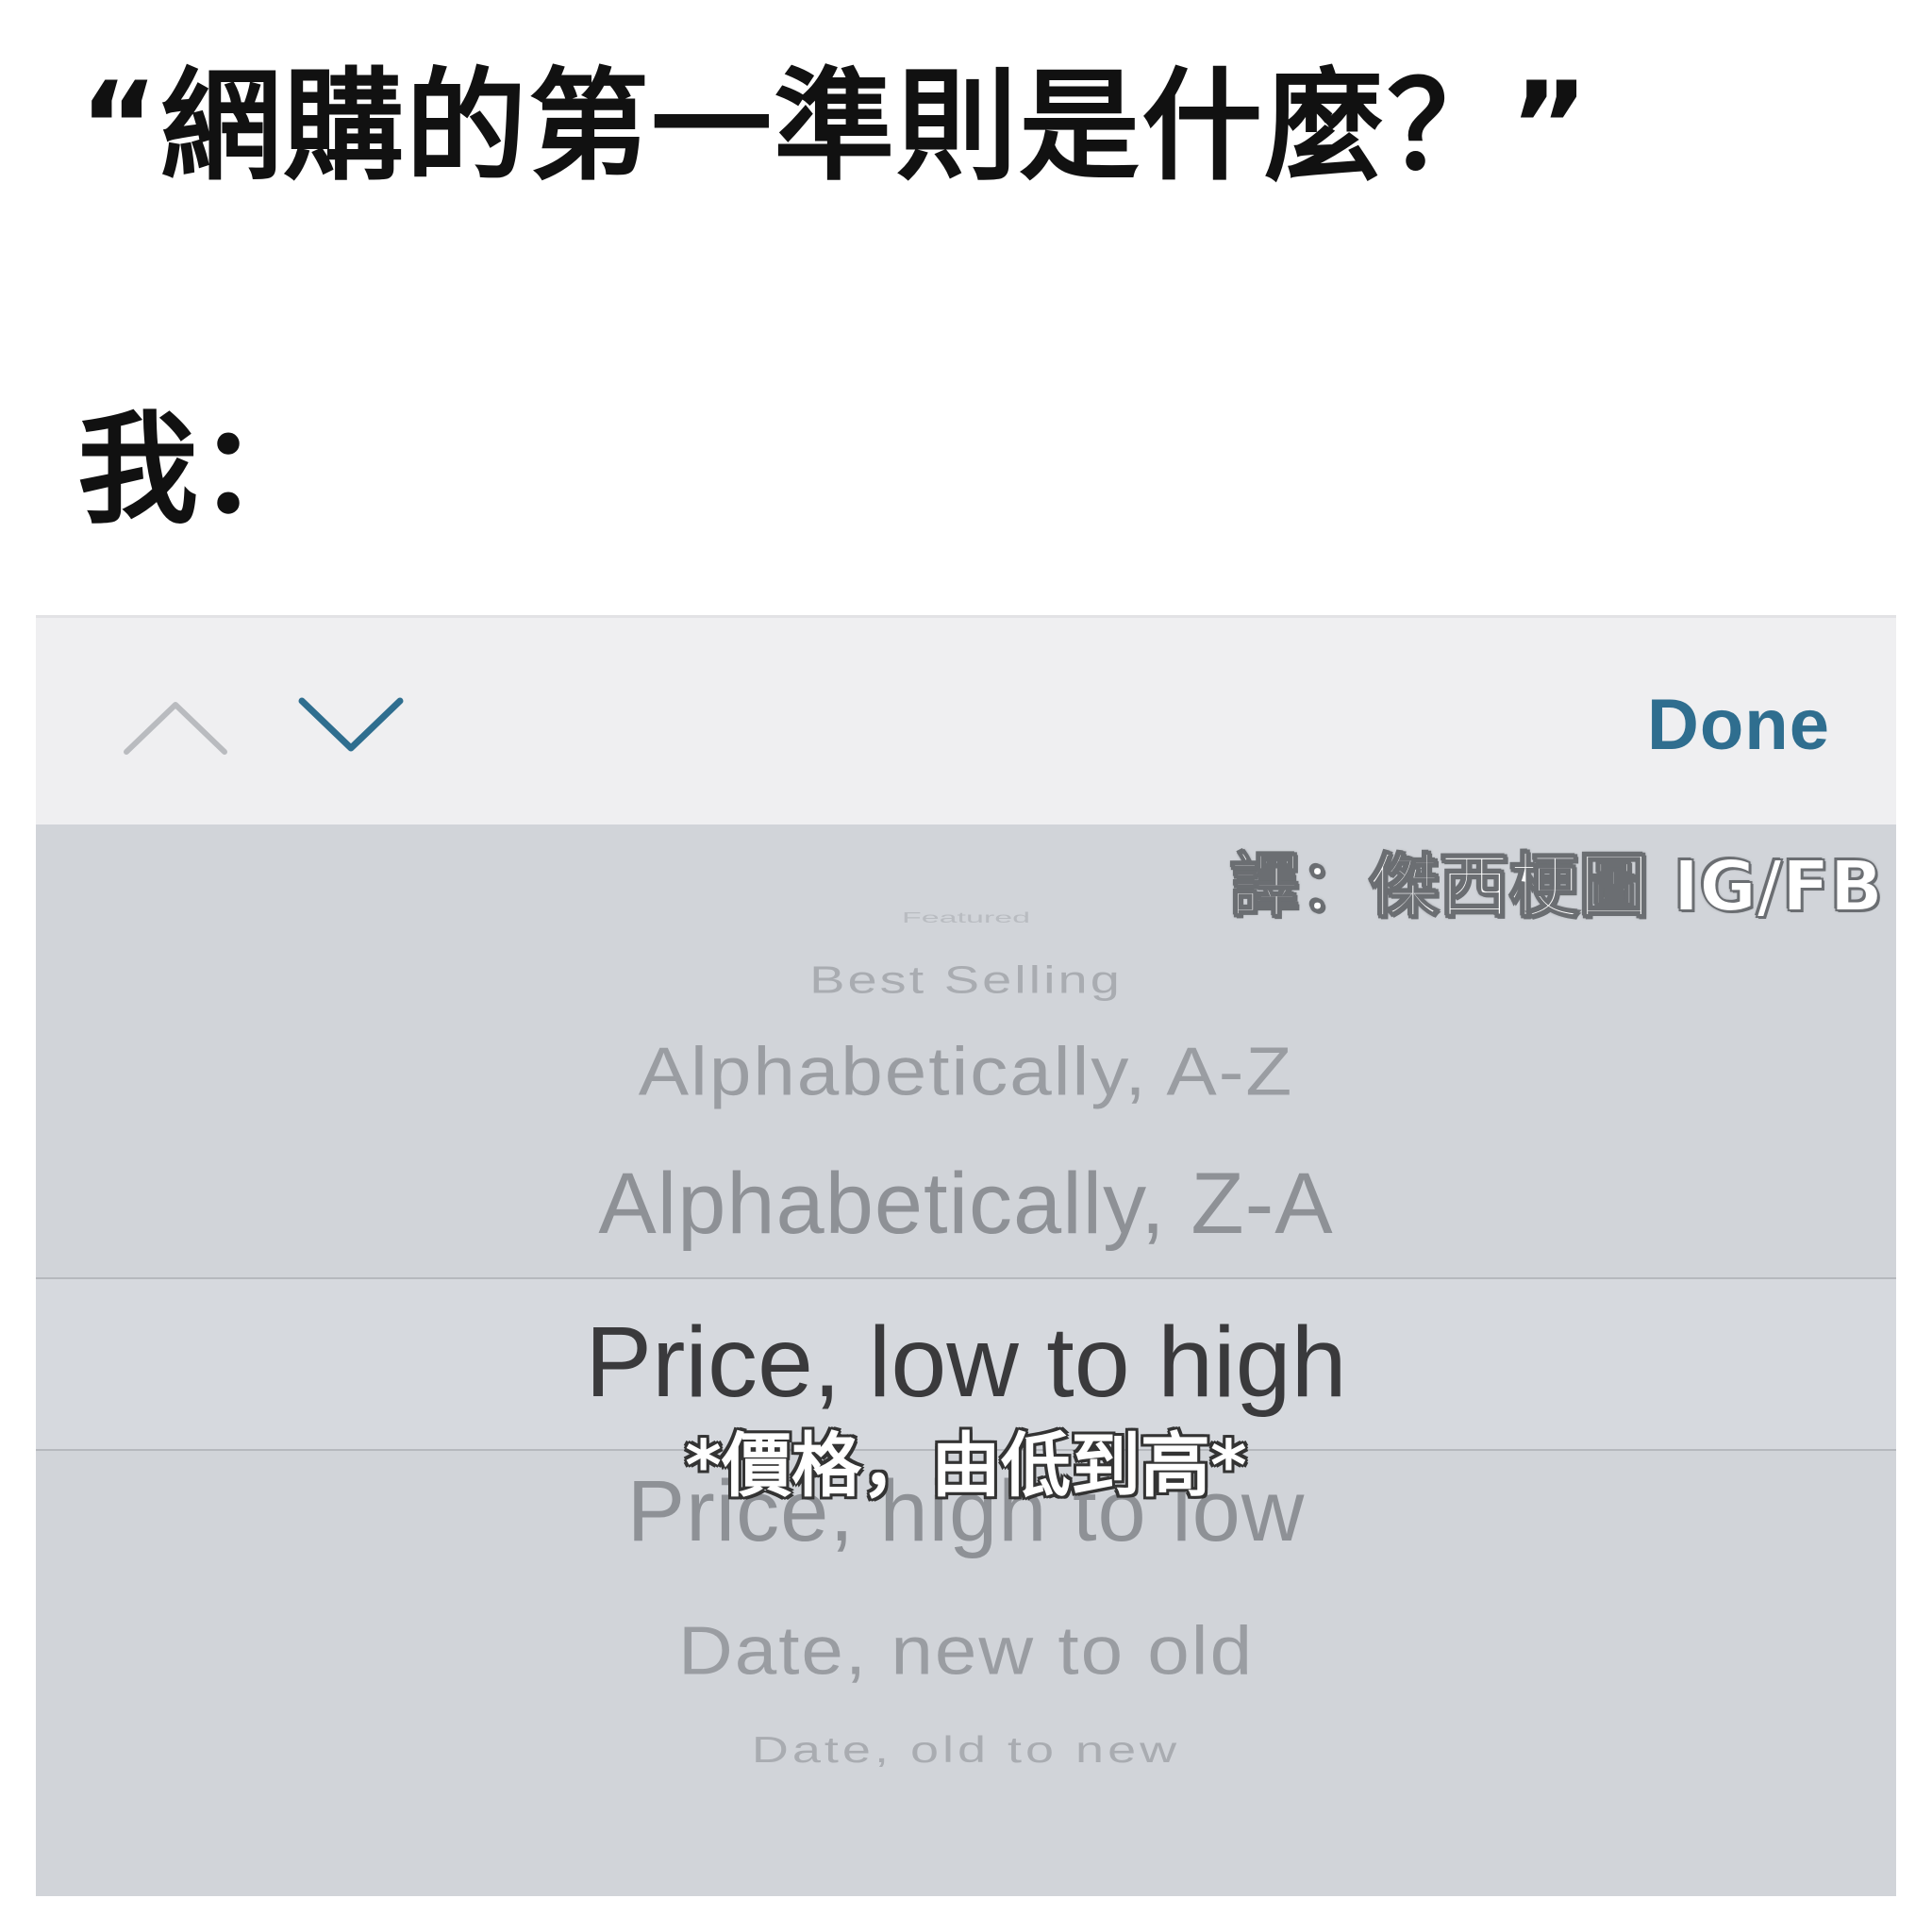 This screenshot has height=1932, width=1932. I want to click on picker-option-price-low-high: Price, low to high, so click(966, 1363).